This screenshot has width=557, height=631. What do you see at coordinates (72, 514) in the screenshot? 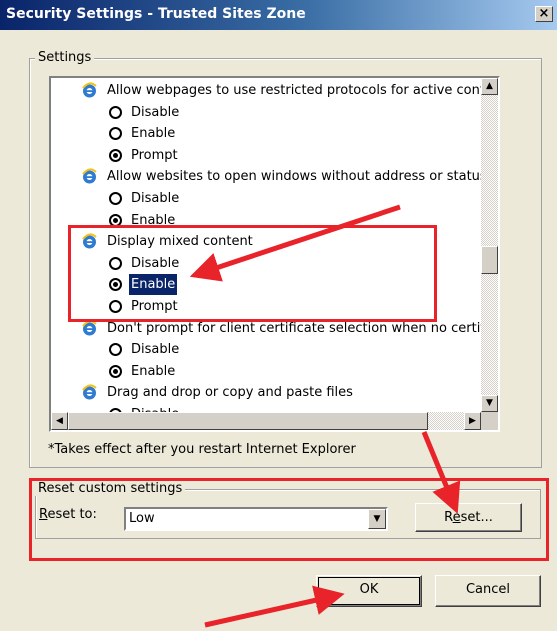
I see `reset-to-label-text: eset to:` at bounding box center [72, 514].